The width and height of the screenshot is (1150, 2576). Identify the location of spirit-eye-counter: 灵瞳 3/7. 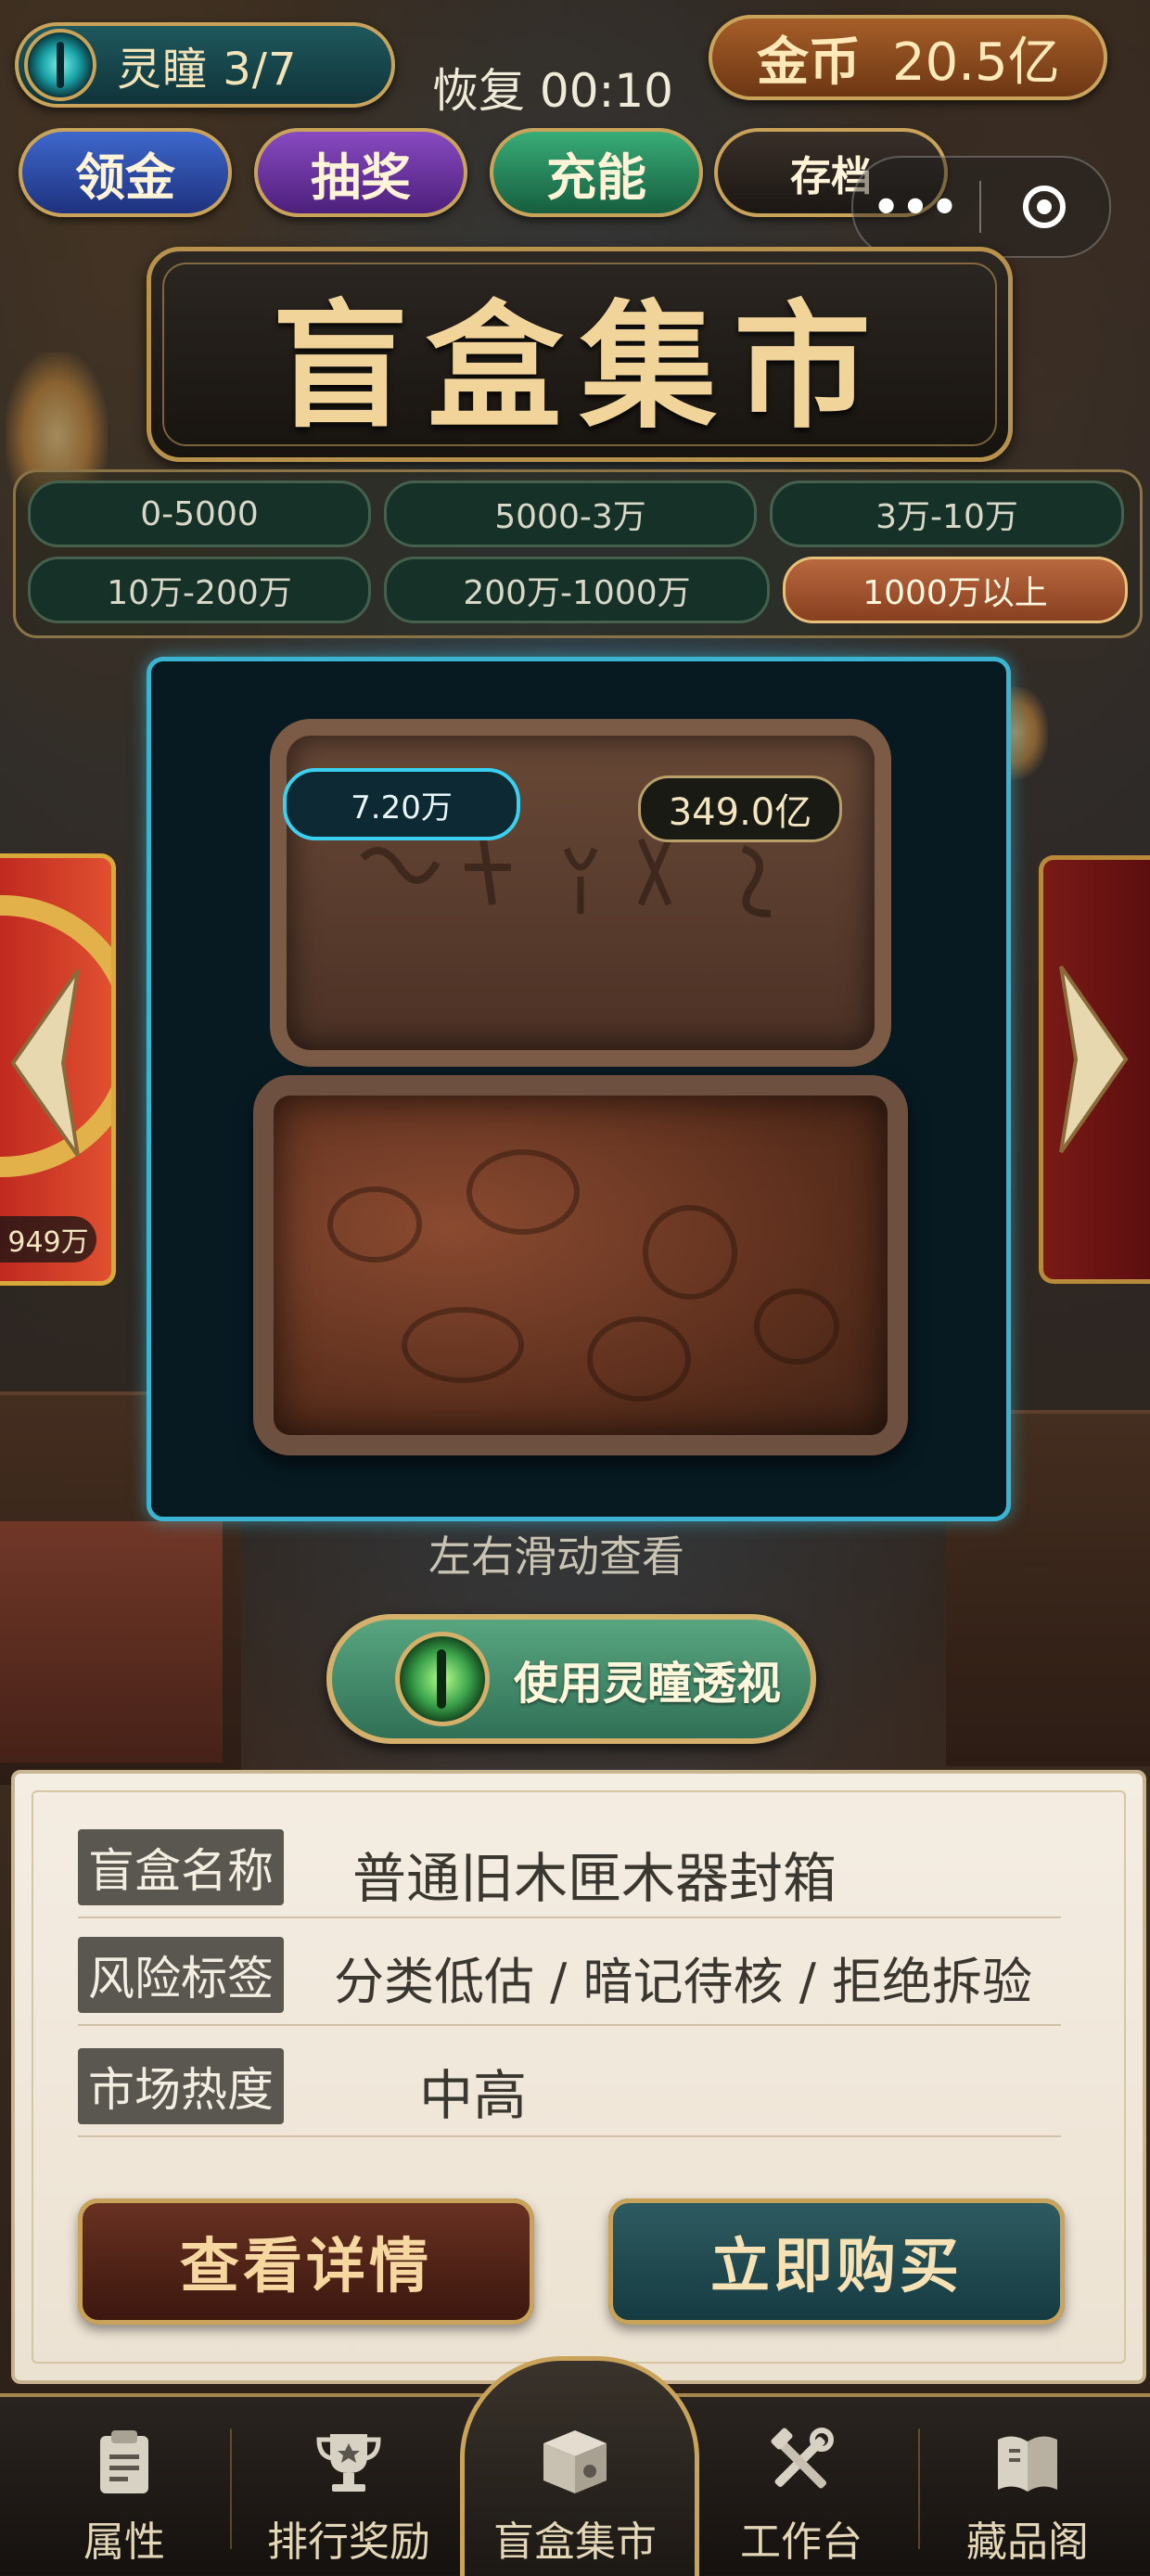
(205, 65).